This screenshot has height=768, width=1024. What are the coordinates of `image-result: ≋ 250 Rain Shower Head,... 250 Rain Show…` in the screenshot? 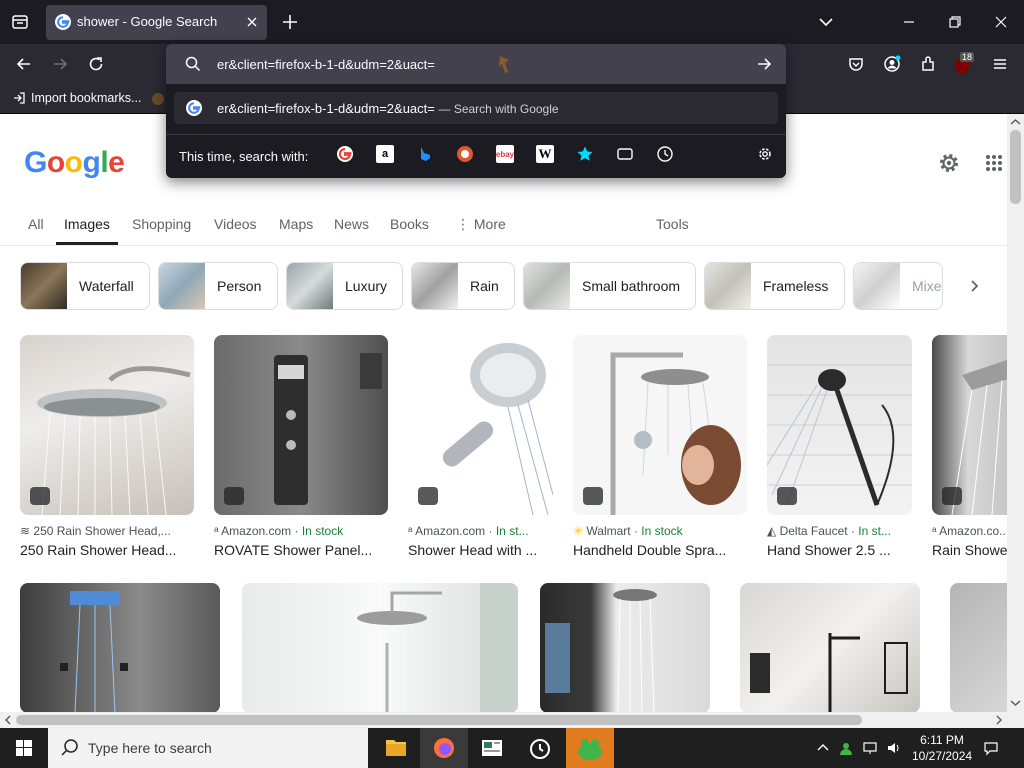 It's located at (107, 450).